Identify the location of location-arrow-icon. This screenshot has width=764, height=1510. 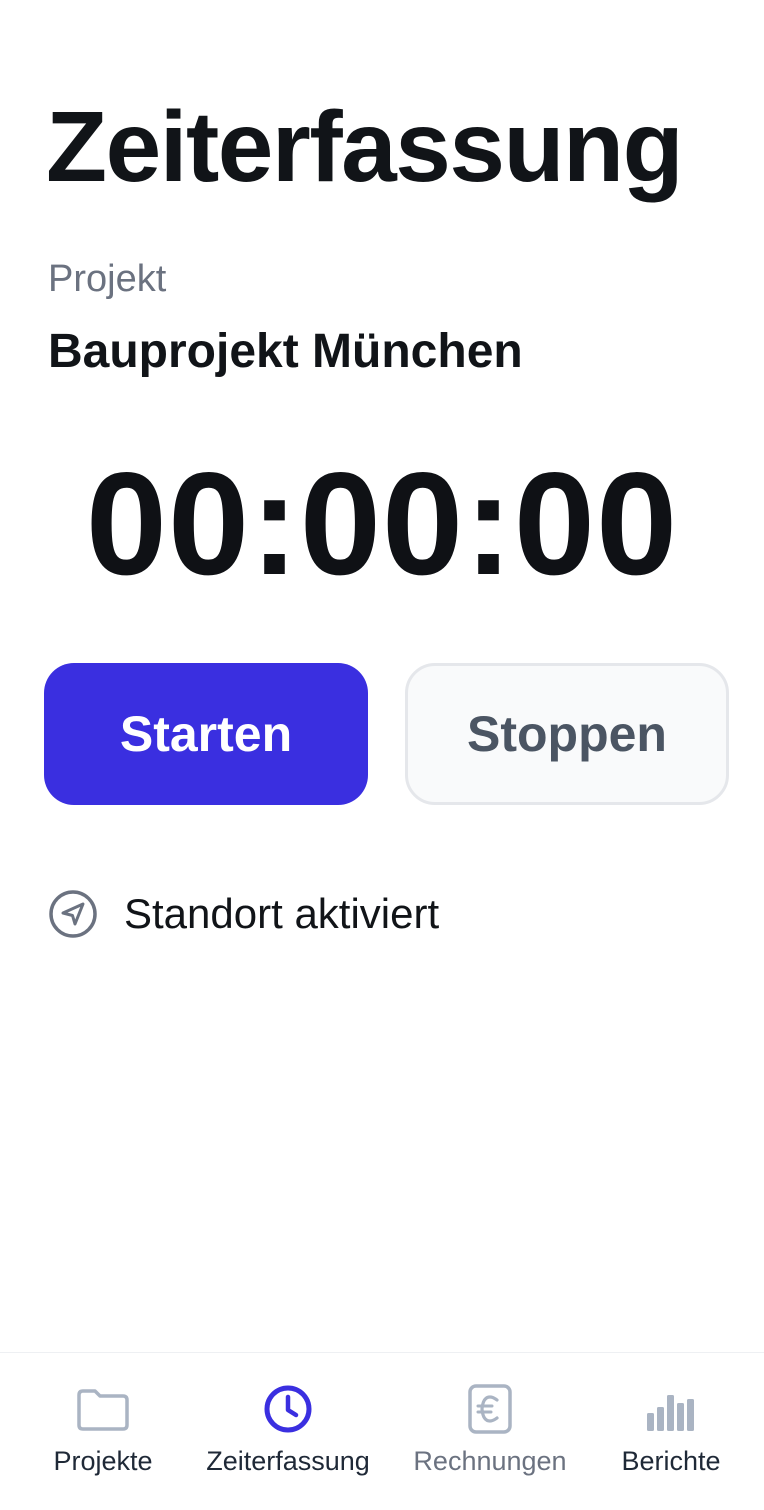
(73, 914).